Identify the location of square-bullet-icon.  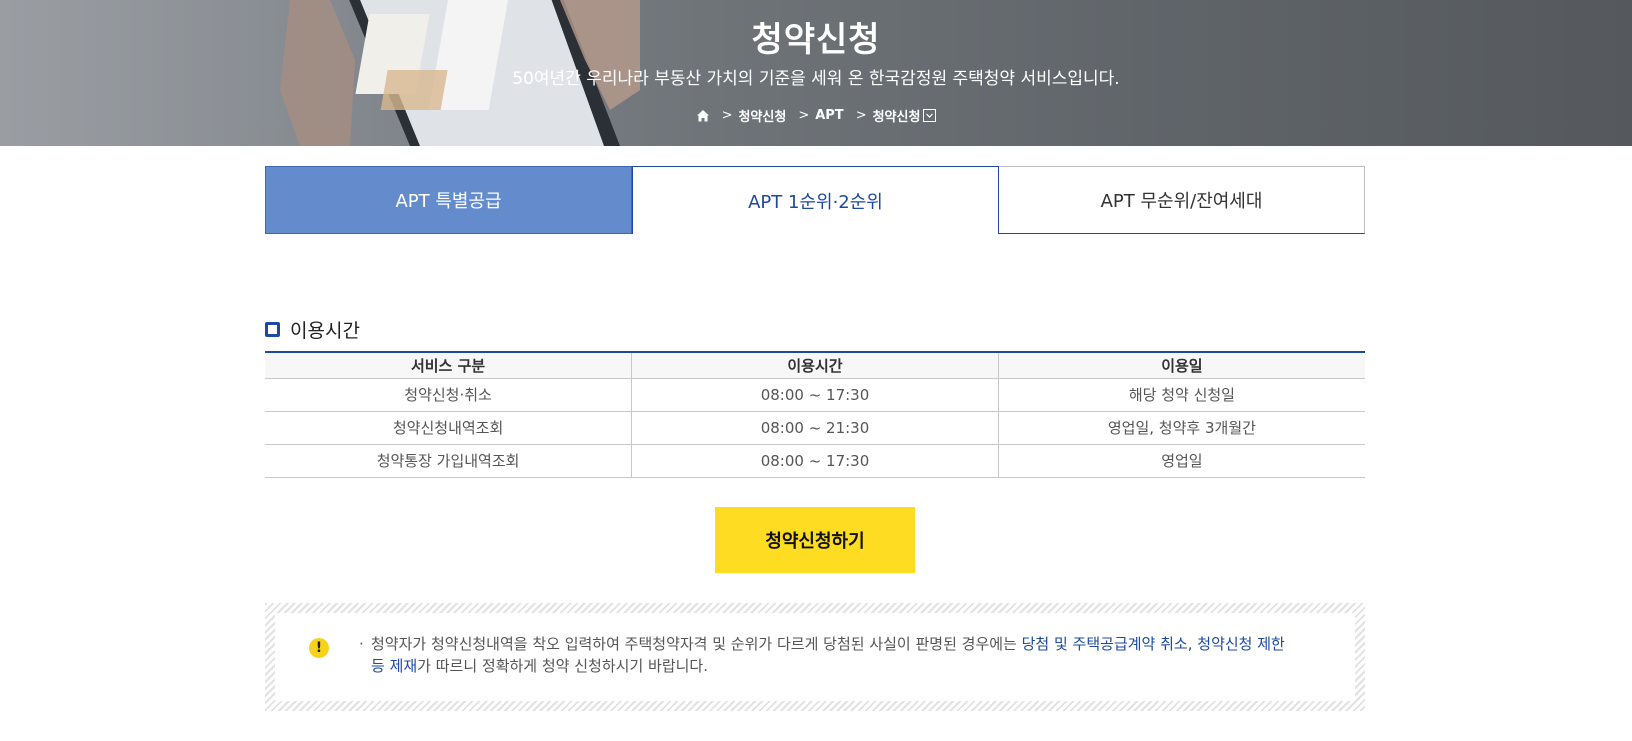
(272, 329).